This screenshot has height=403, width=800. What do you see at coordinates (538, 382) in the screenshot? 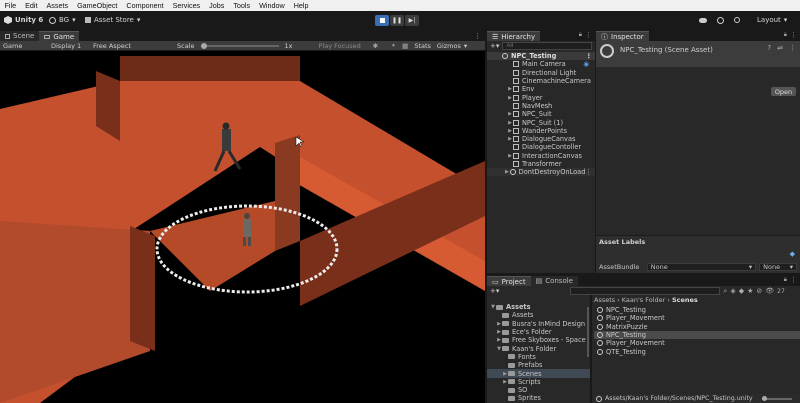
I see `folder-item: ▶ Scripts` at bounding box center [538, 382].